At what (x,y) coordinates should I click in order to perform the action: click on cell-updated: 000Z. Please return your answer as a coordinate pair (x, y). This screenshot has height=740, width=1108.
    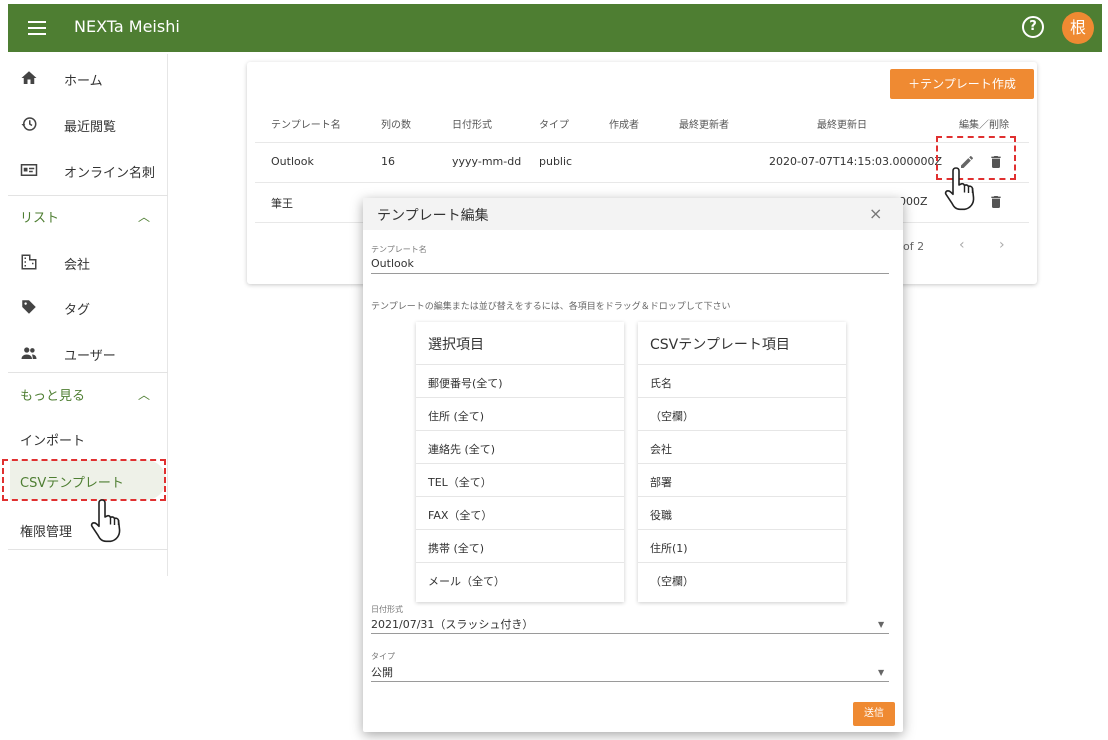
    Looking at the image, I should click on (913, 201).